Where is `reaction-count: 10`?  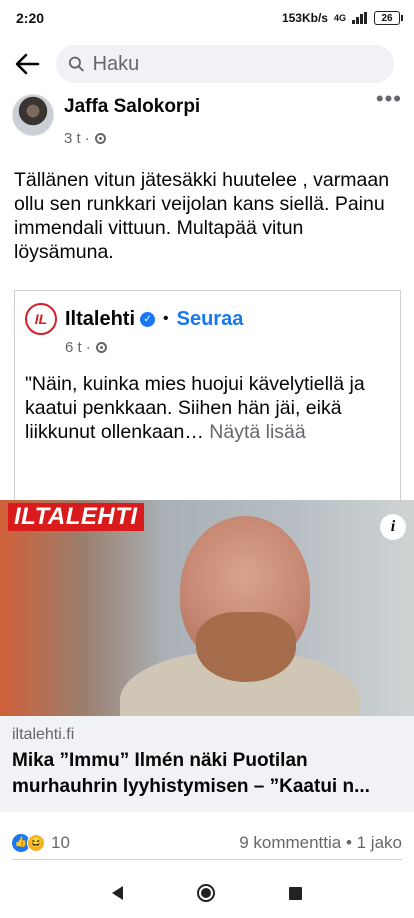 reaction-count: 10 is located at coordinates (60, 843).